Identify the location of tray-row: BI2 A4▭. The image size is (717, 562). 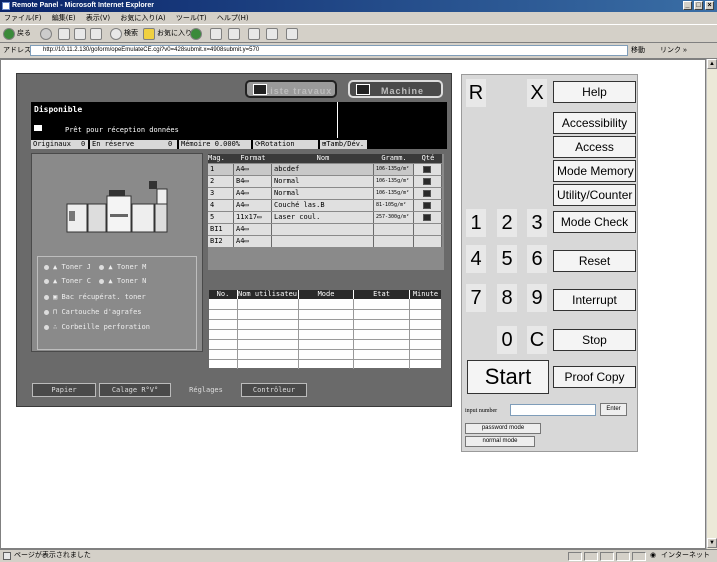
(325, 241).